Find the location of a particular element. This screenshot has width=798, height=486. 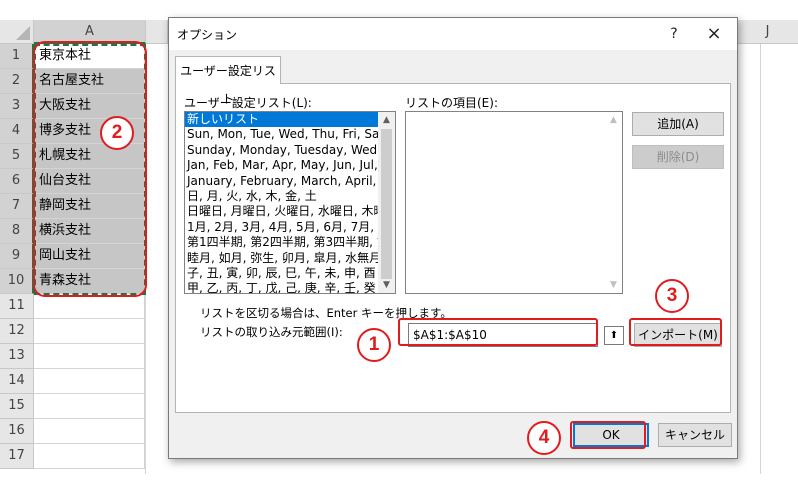

import-button-label: インポート(M) is located at coordinates (678, 335).